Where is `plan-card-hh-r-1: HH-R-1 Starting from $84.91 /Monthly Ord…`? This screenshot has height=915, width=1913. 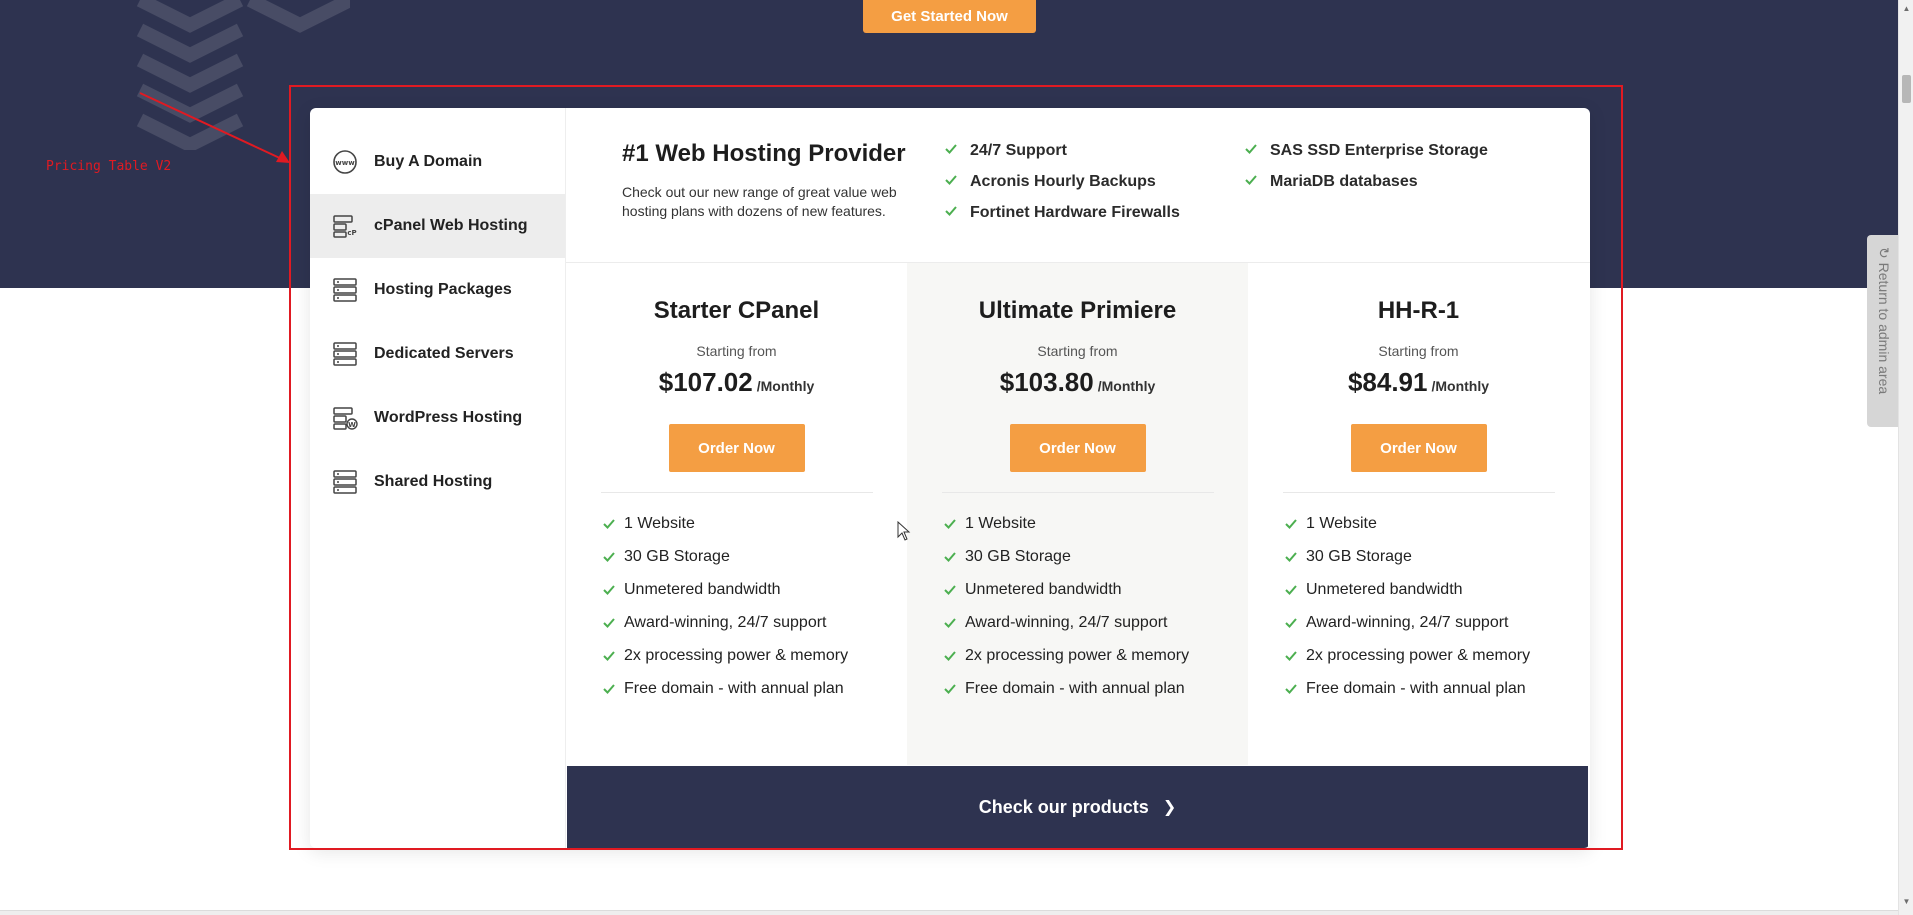 plan-card-hh-r-1: HH-R-1 Starting from $84.91 /Monthly Ord… is located at coordinates (1418, 514).